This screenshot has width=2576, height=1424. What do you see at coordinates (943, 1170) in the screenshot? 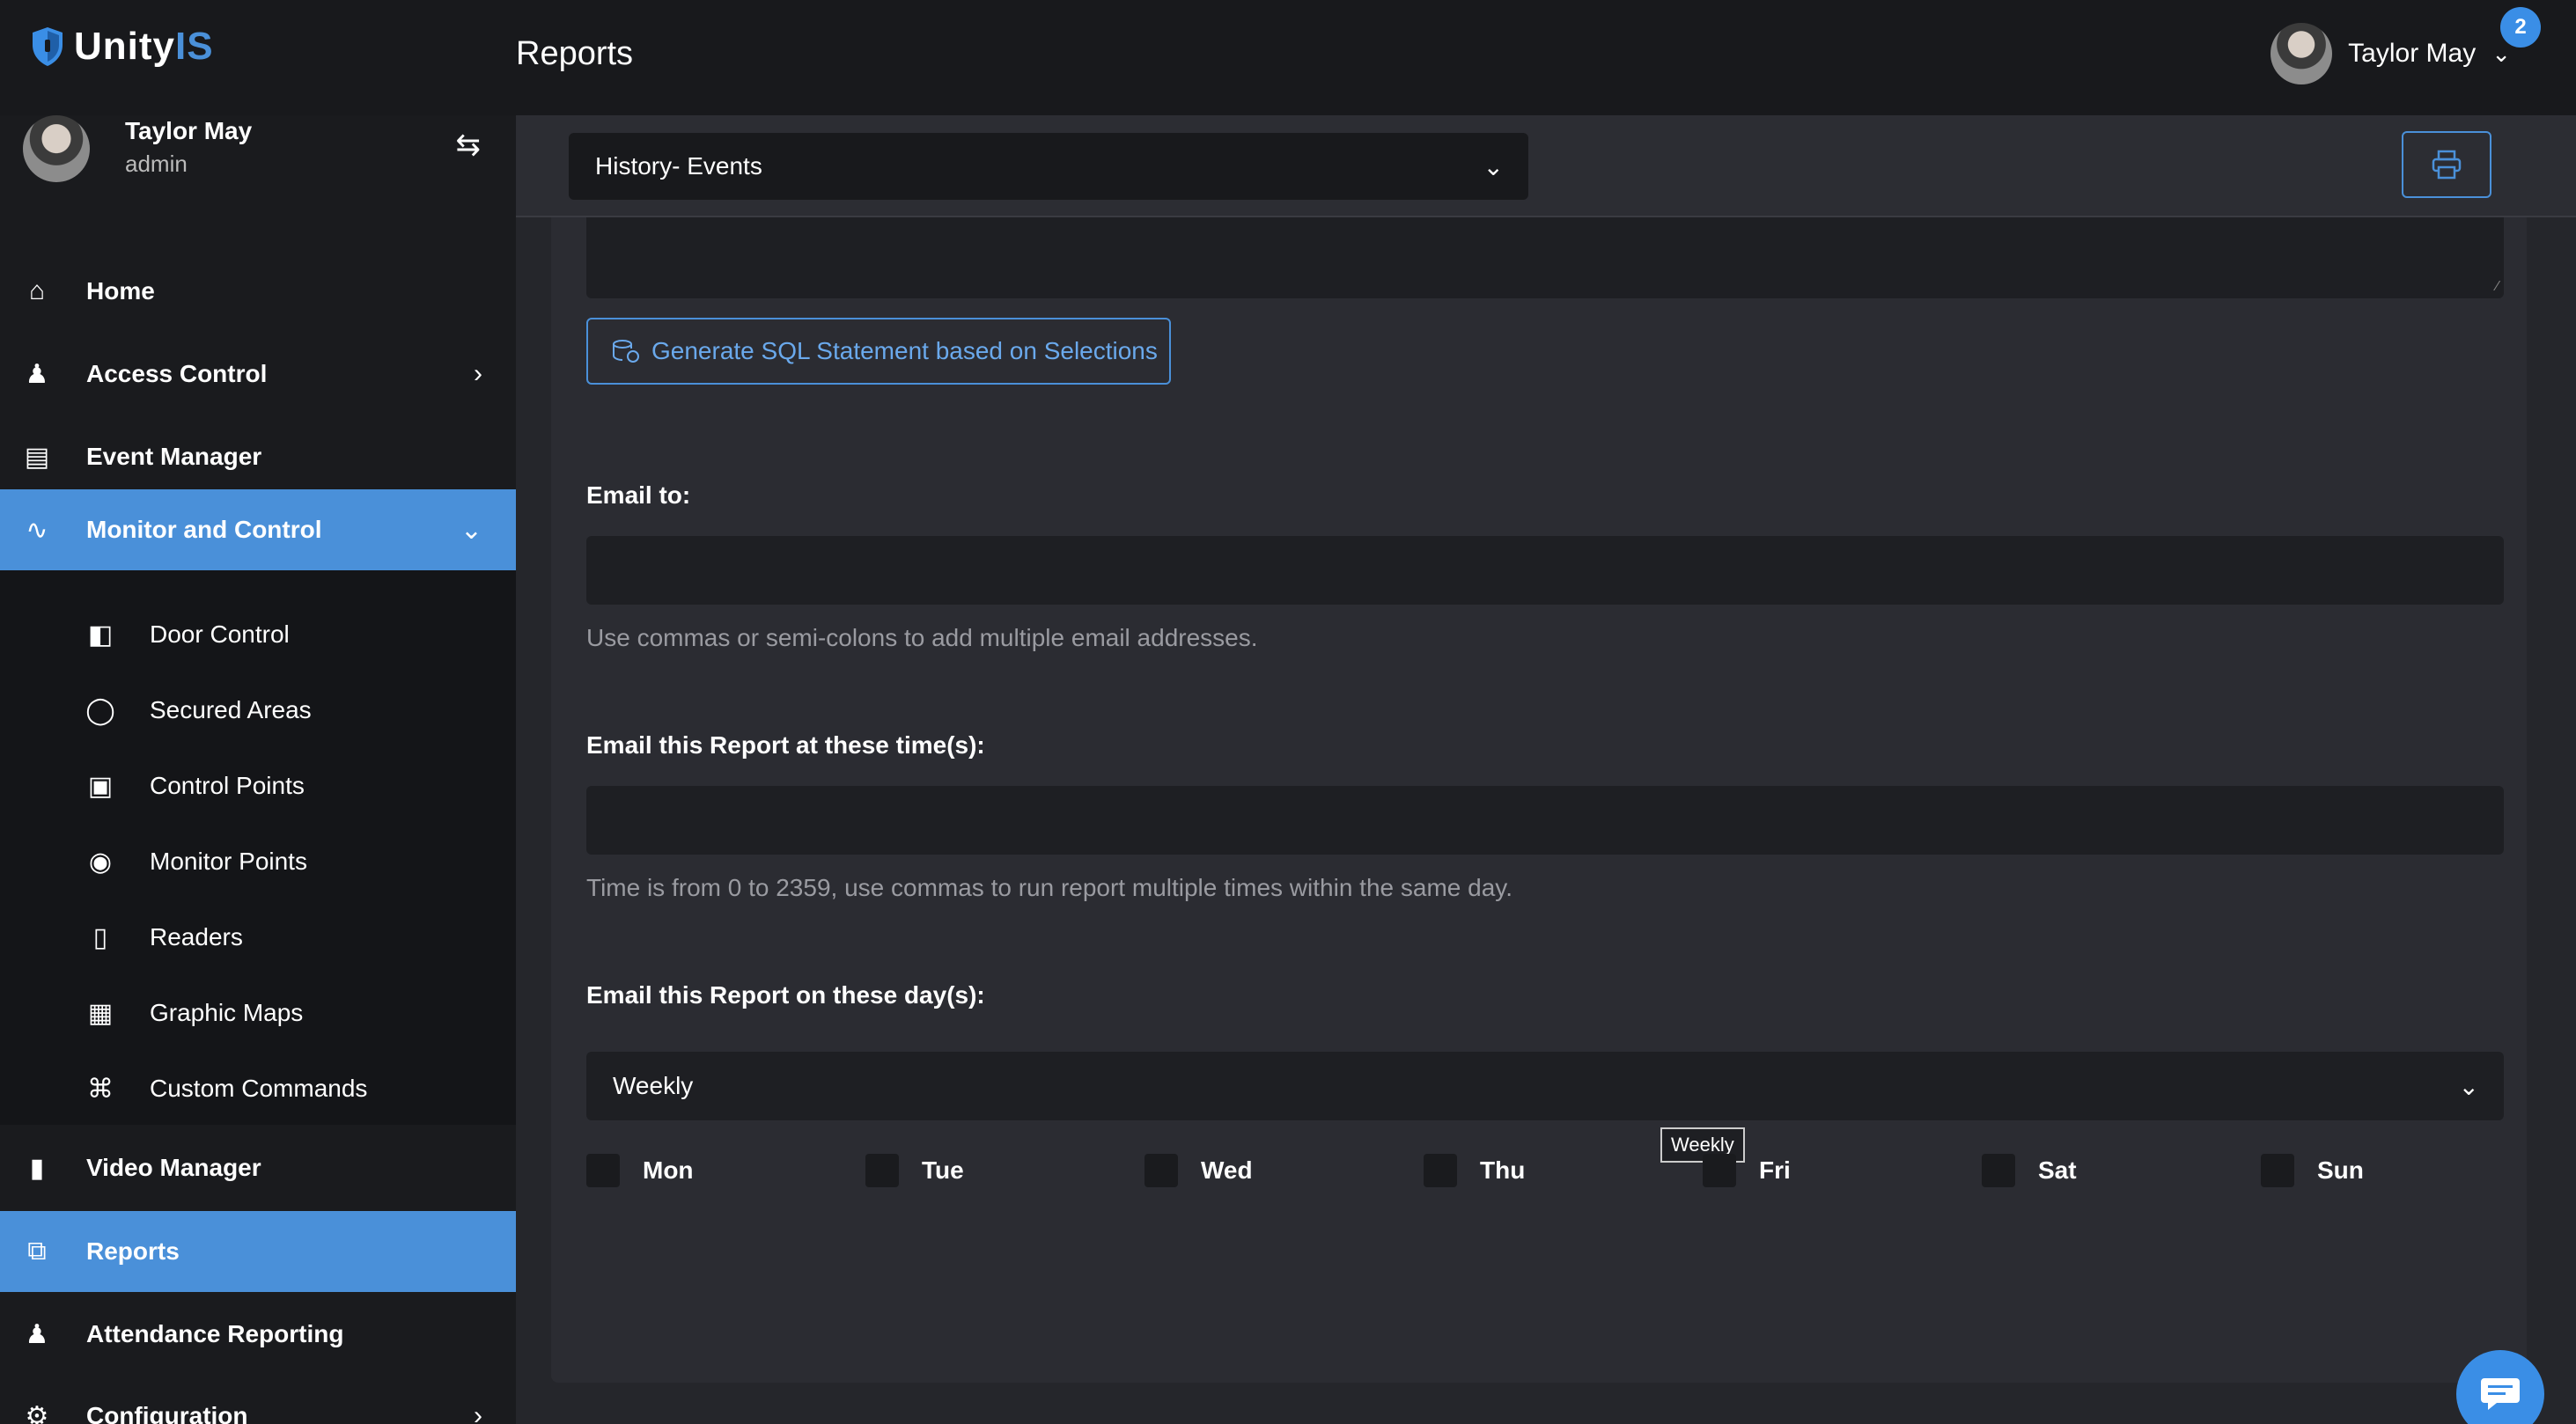
I see `day-label: Tue` at bounding box center [943, 1170].